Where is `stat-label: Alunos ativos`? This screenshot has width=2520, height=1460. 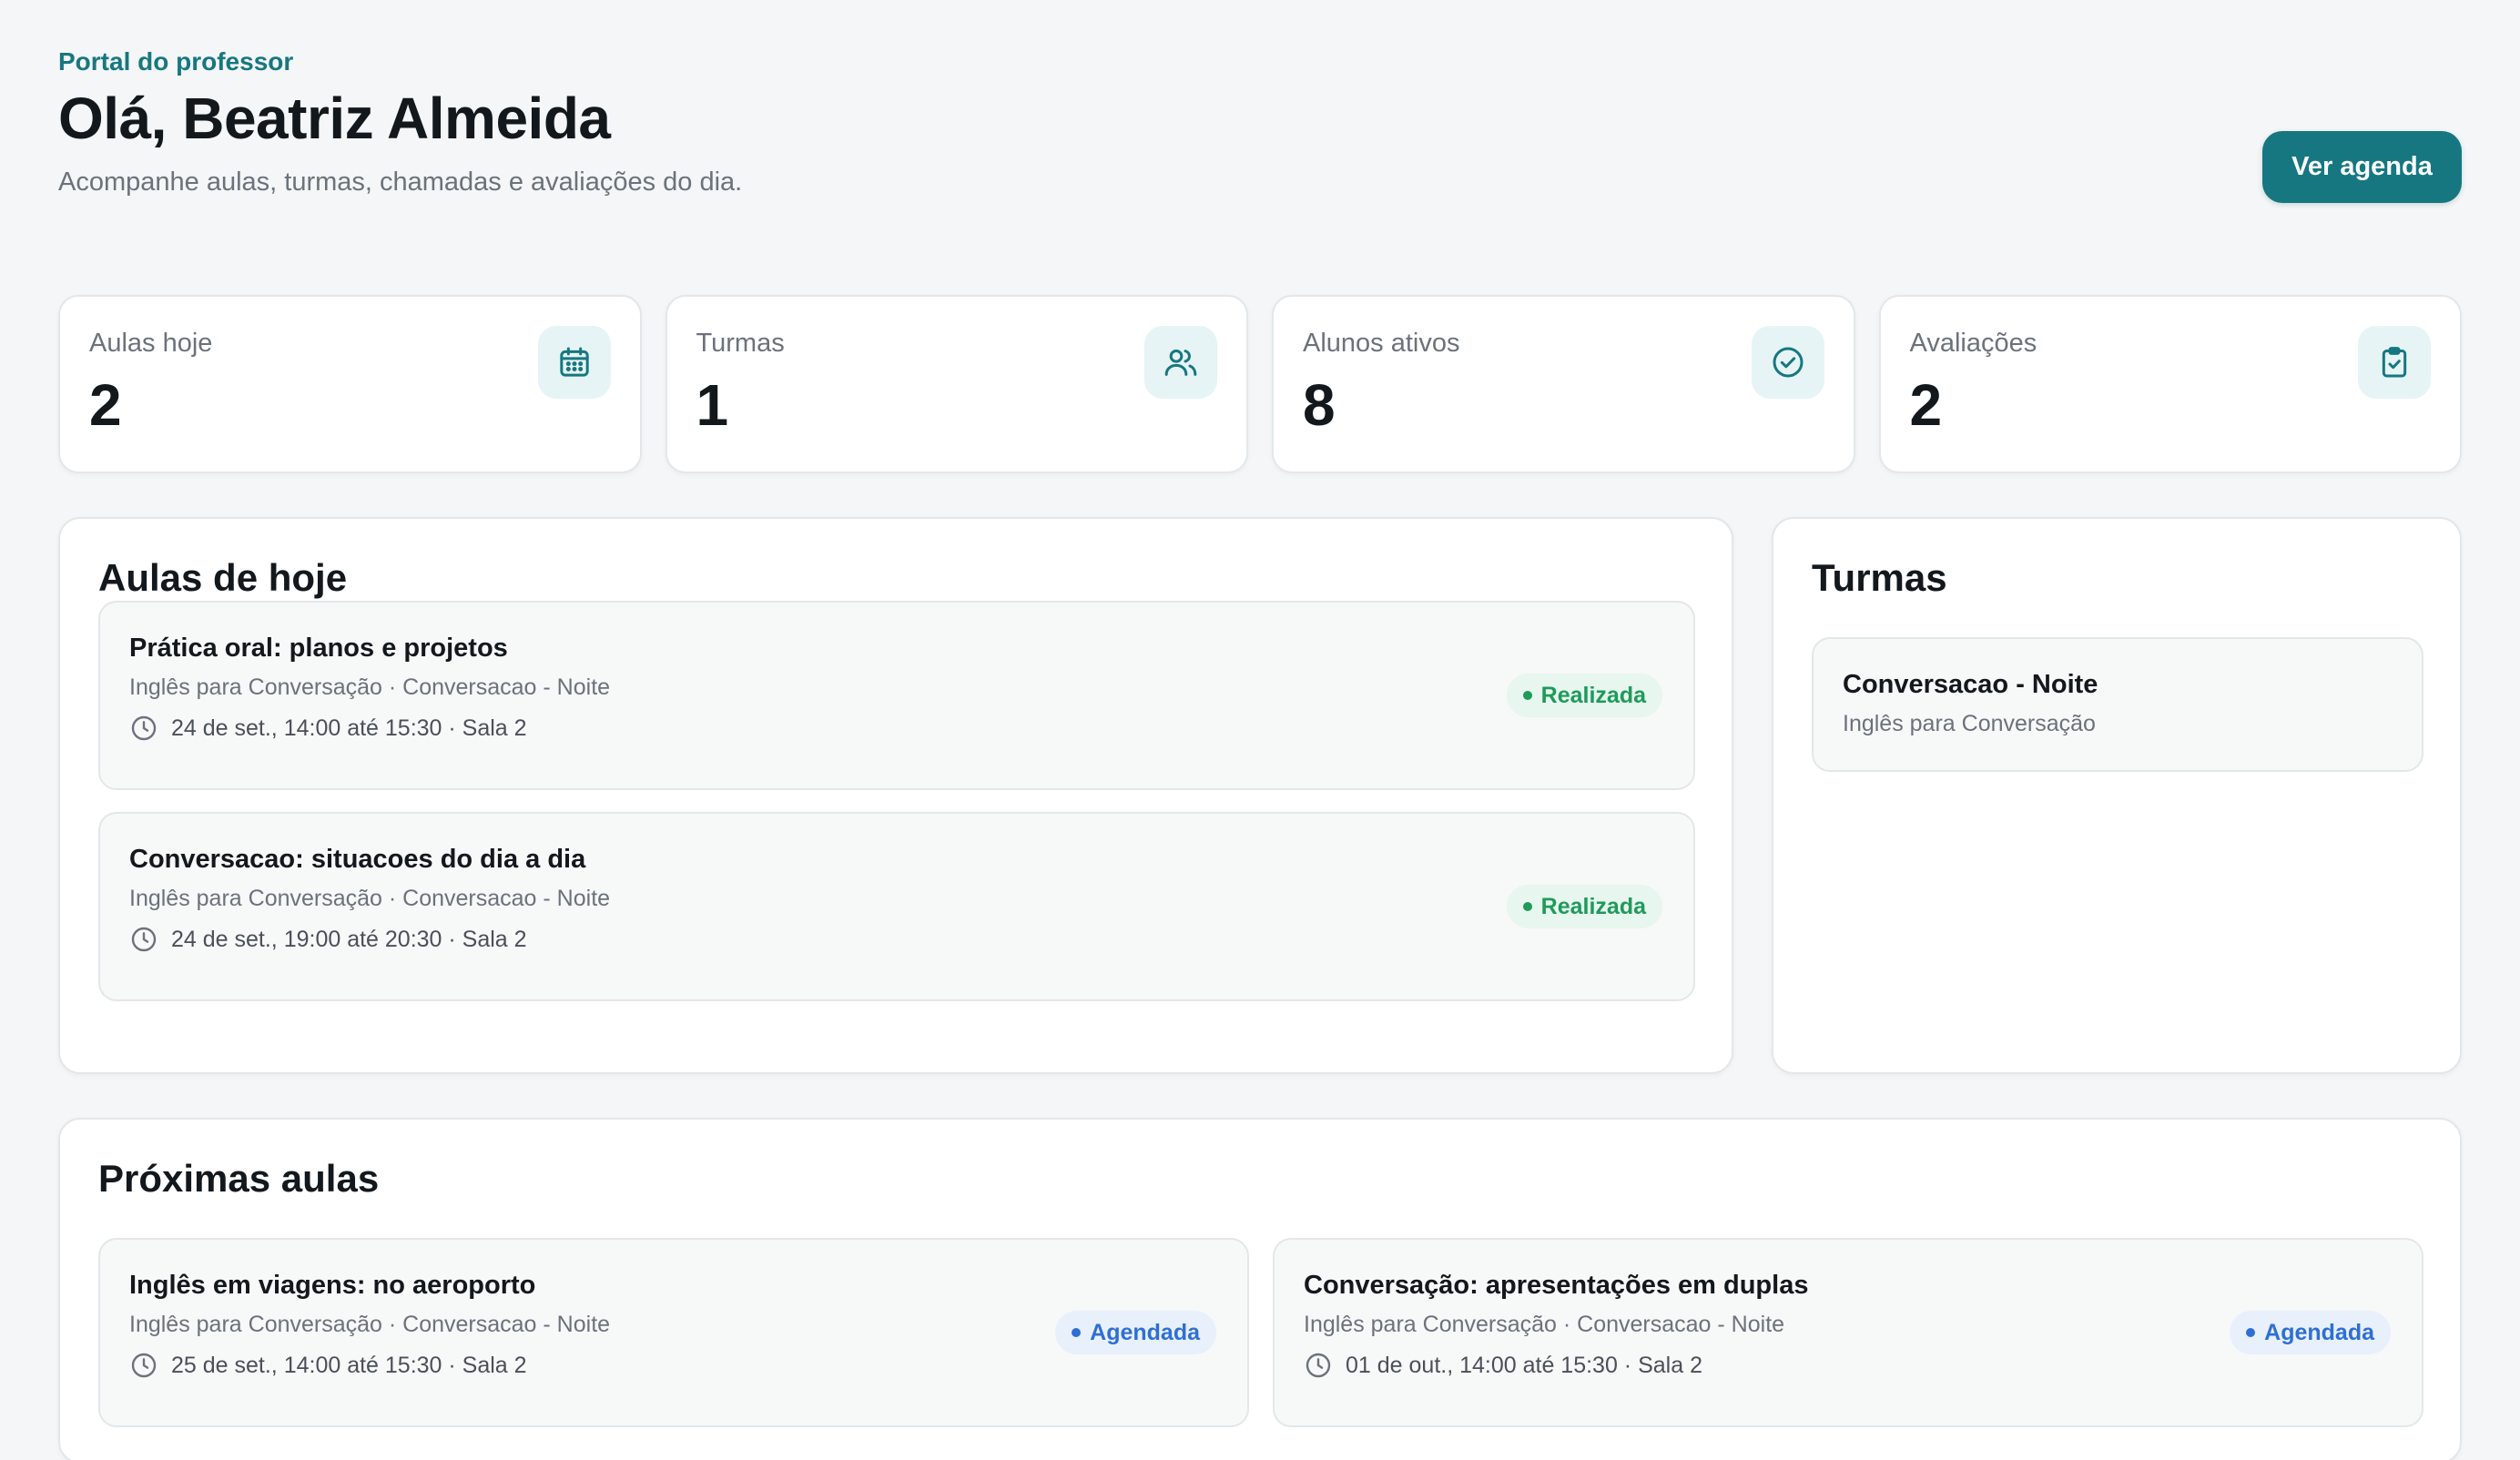 stat-label: Alunos ativos is located at coordinates (1381, 343).